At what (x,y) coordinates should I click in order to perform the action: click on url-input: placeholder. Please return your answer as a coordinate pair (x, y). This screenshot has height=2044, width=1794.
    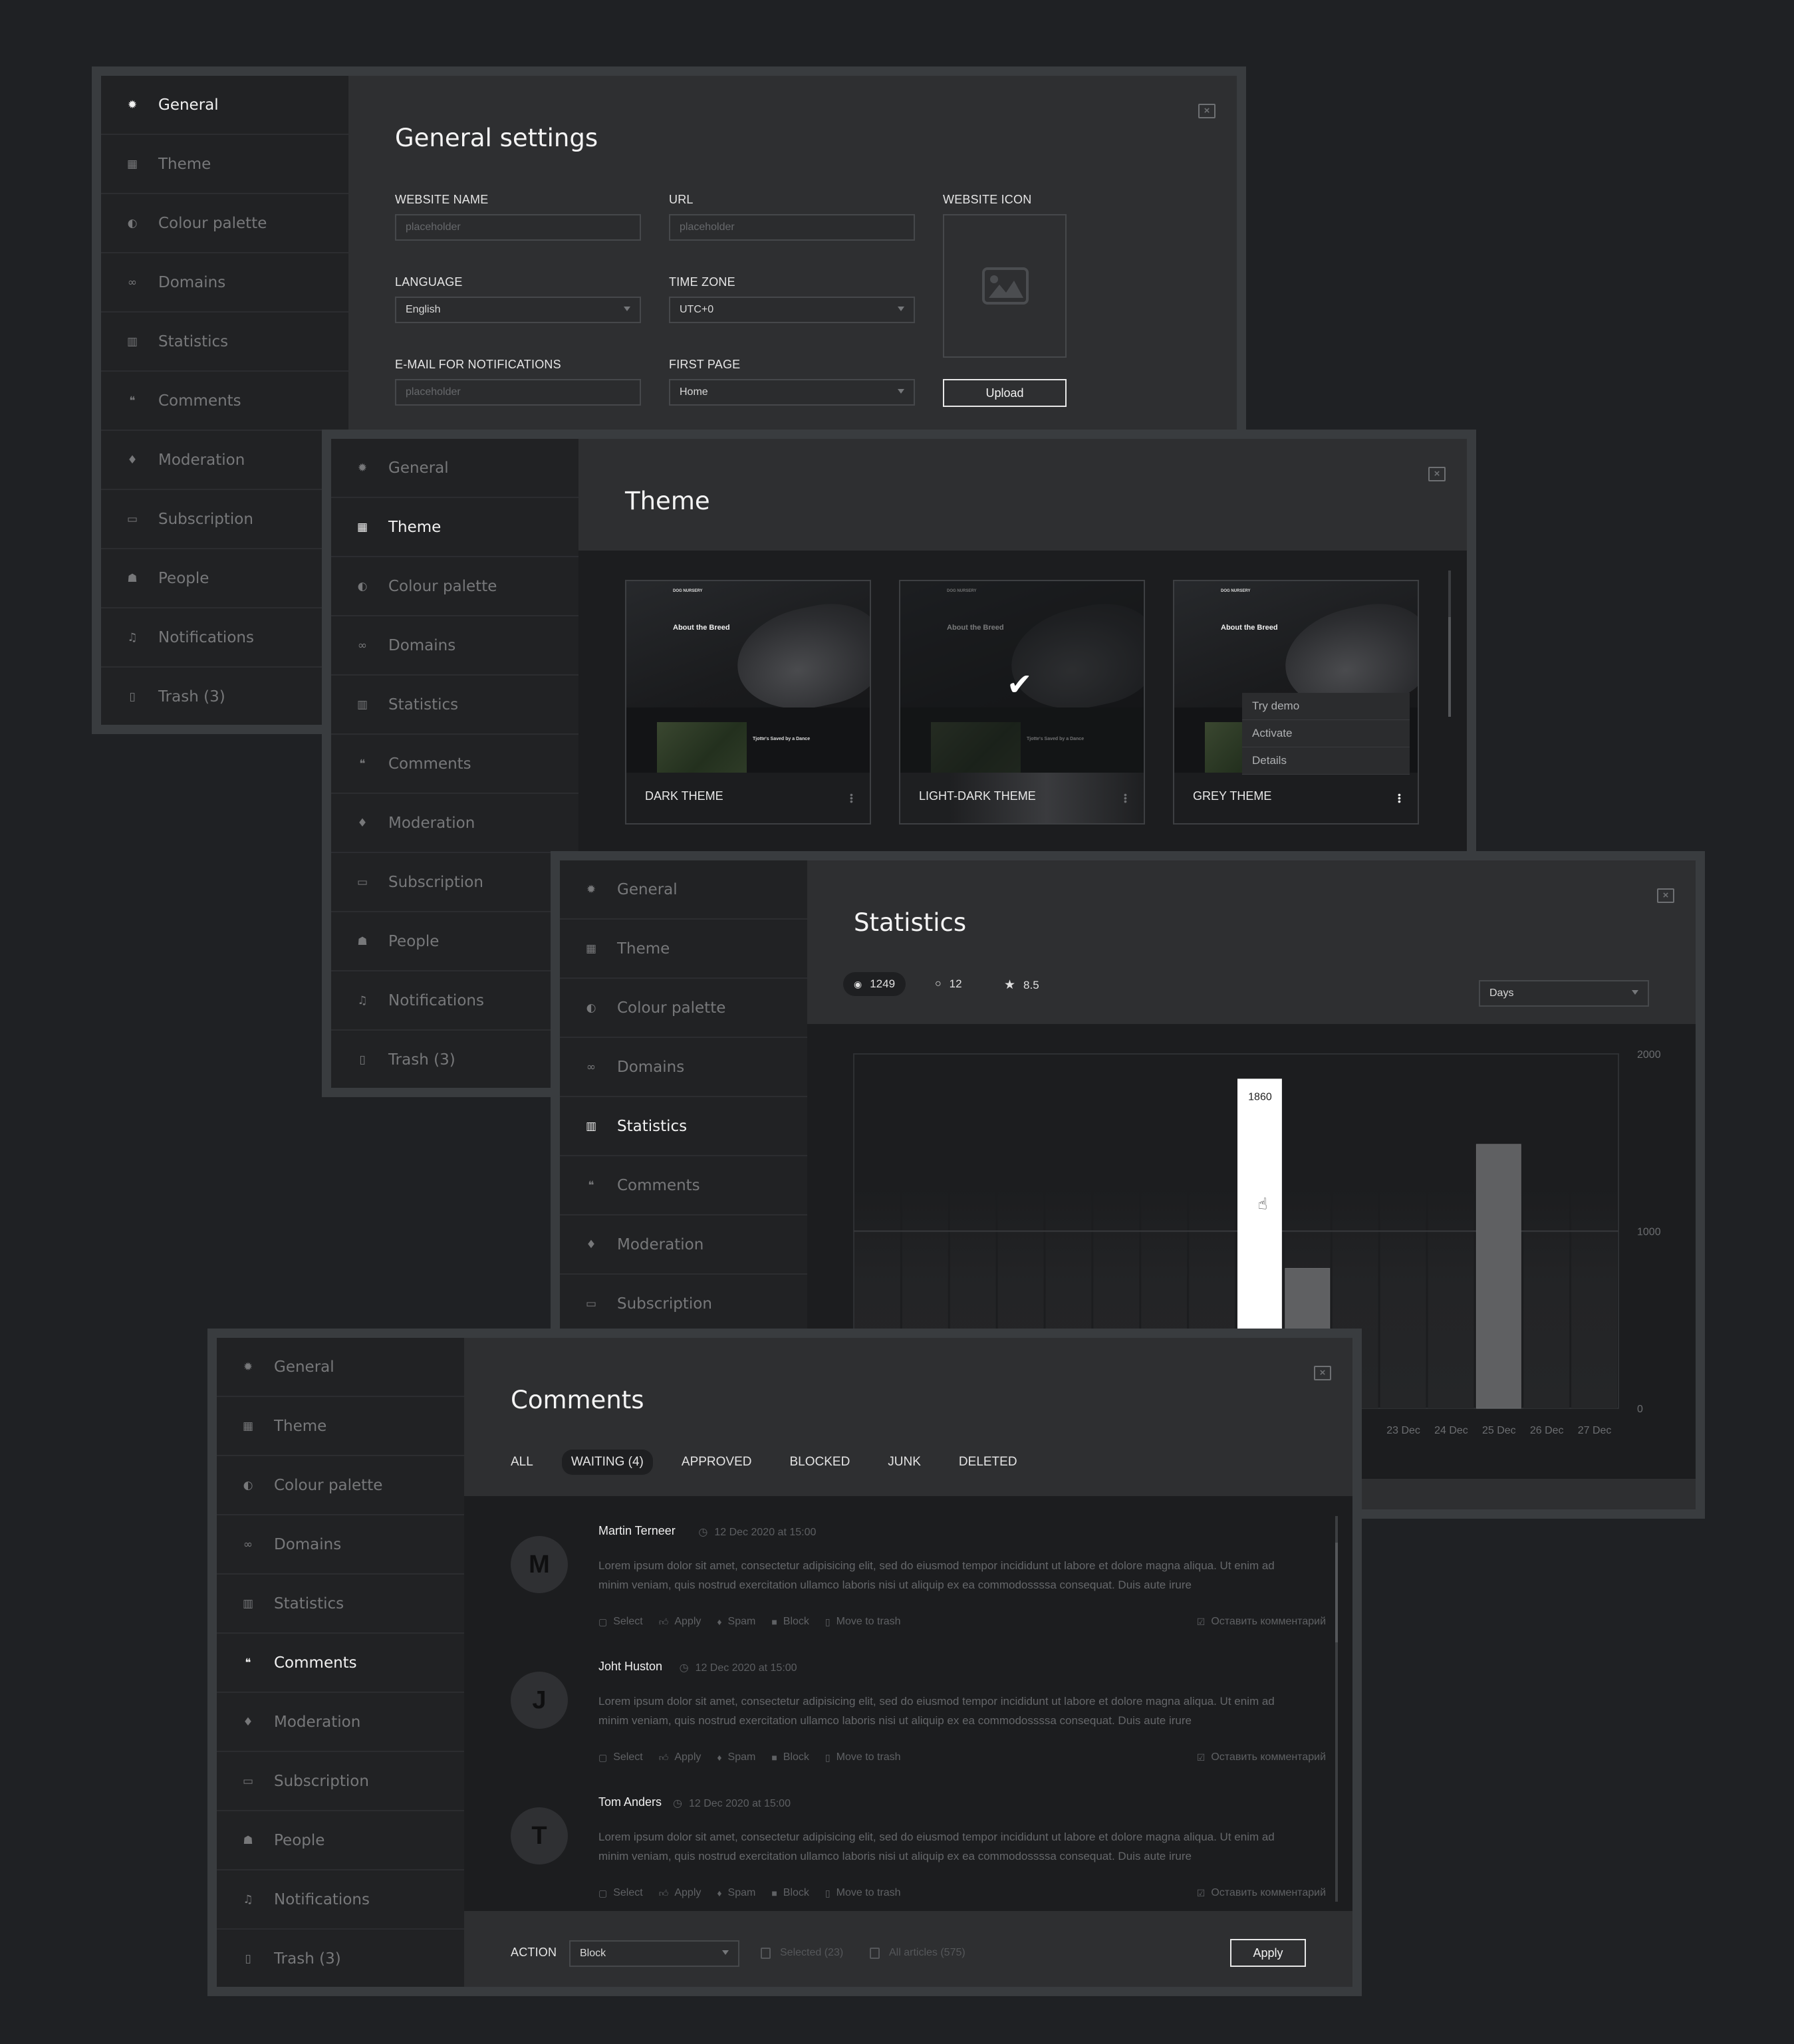
    Looking at the image, I should click on (792, 227).